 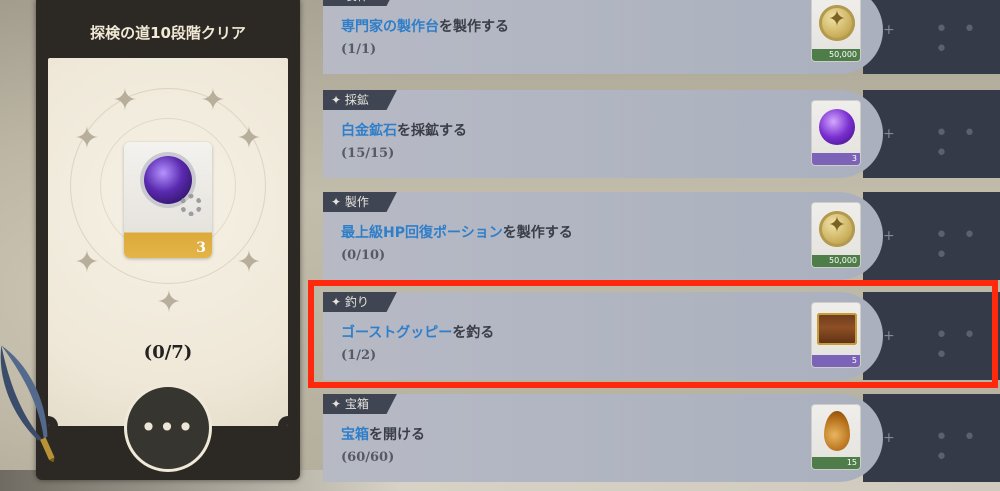 What do you see at coordinates (359, 49) in the screenshot?
I see `quest-progress: (1/1)` at bounding box center [359, 49].